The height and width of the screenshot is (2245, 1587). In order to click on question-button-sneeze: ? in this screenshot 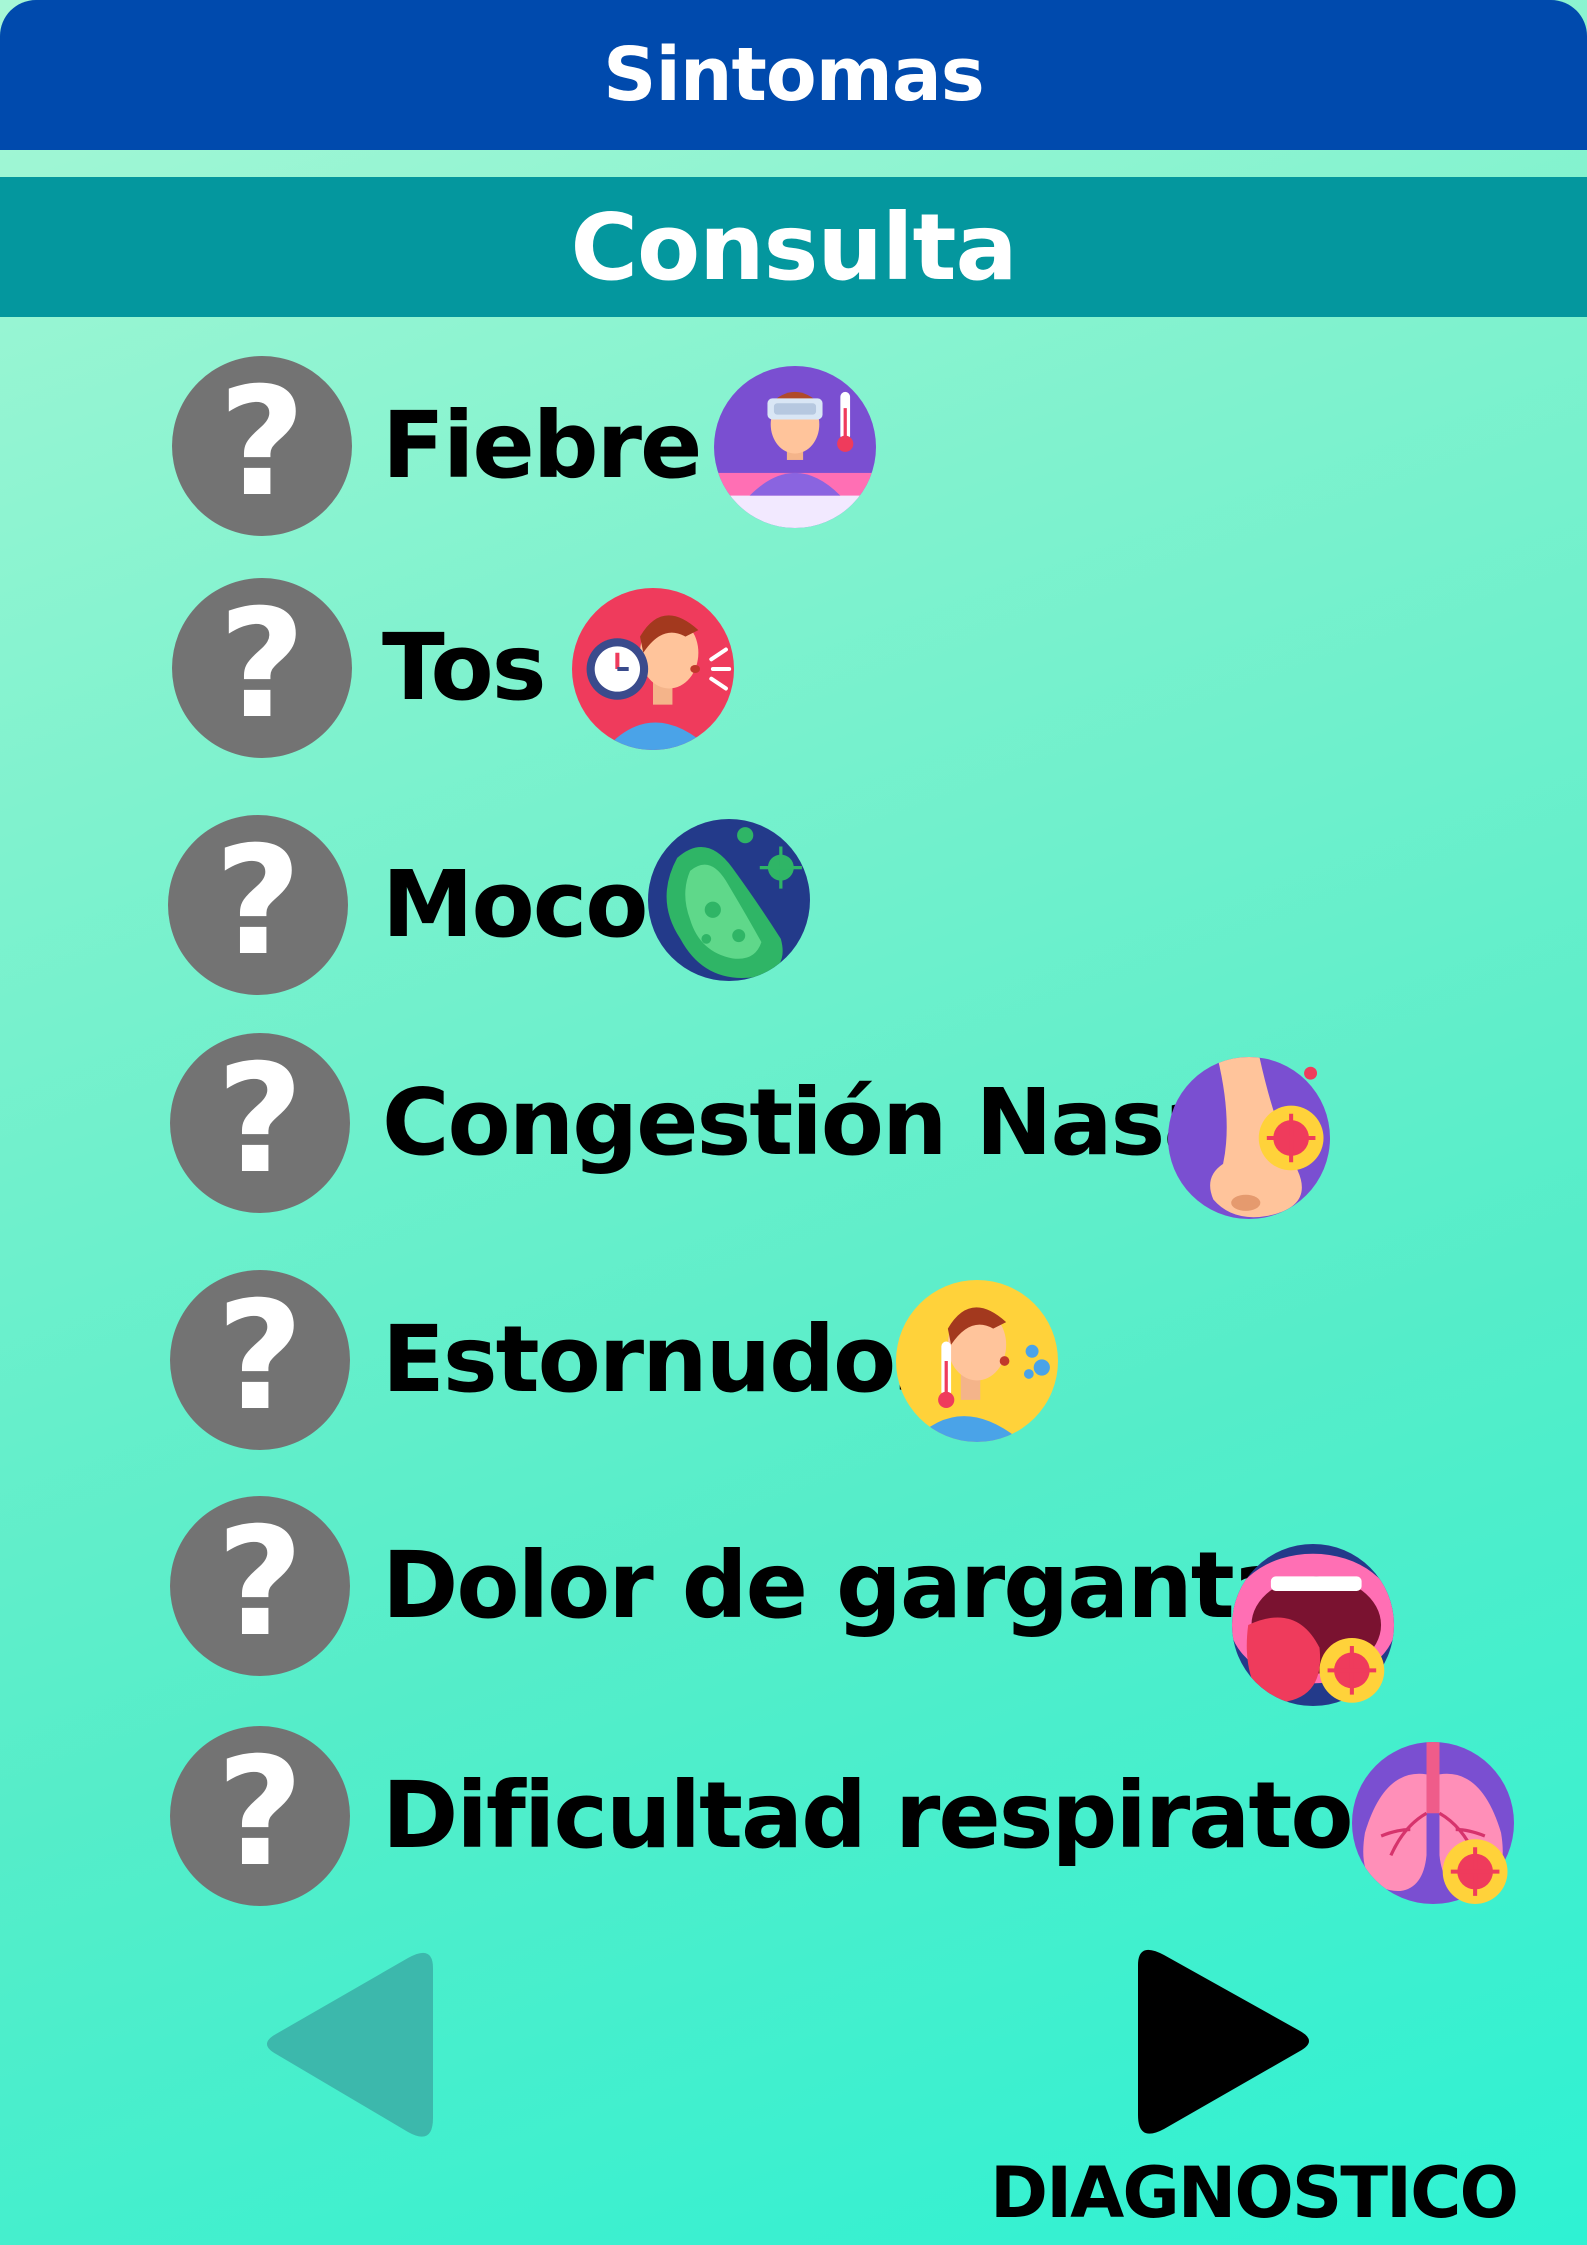, I will do `click(260, 1360)`.